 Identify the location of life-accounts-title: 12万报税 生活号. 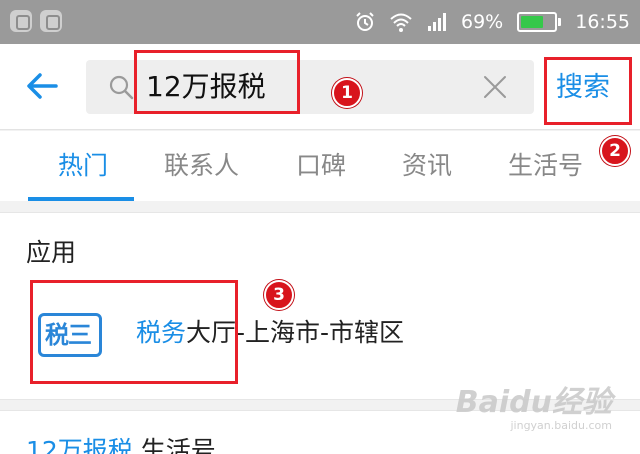
(121, 444).